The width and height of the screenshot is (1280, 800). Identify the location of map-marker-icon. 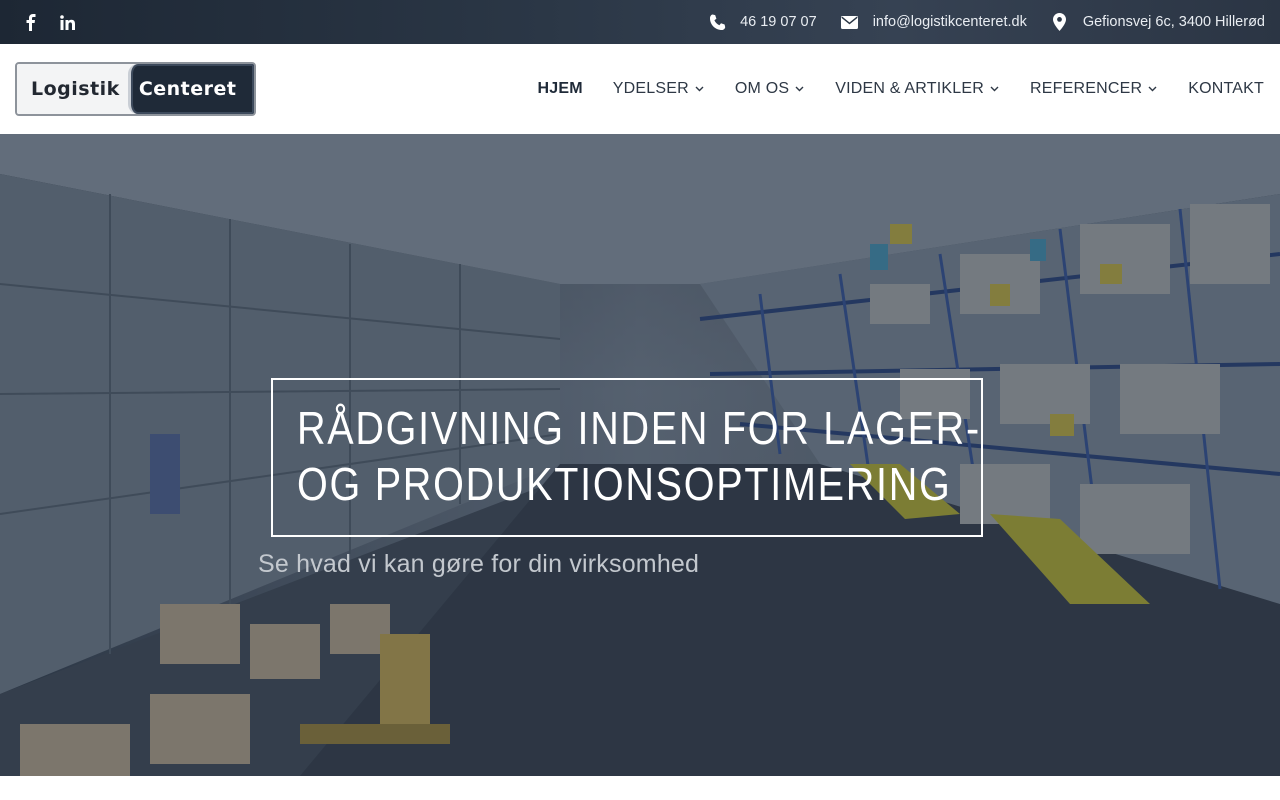
(1060, 22).